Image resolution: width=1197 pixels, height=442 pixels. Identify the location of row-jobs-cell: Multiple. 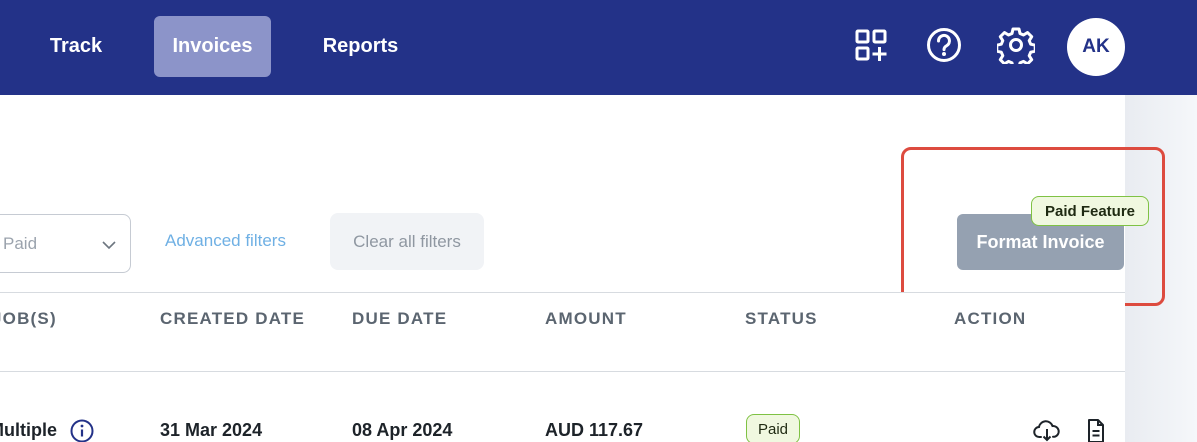
(28, 430).